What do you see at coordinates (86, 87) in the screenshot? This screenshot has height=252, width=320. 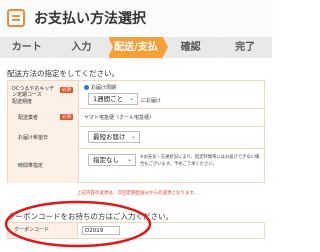 I see `radio-selected-icon` at bounding box center [86, 87].